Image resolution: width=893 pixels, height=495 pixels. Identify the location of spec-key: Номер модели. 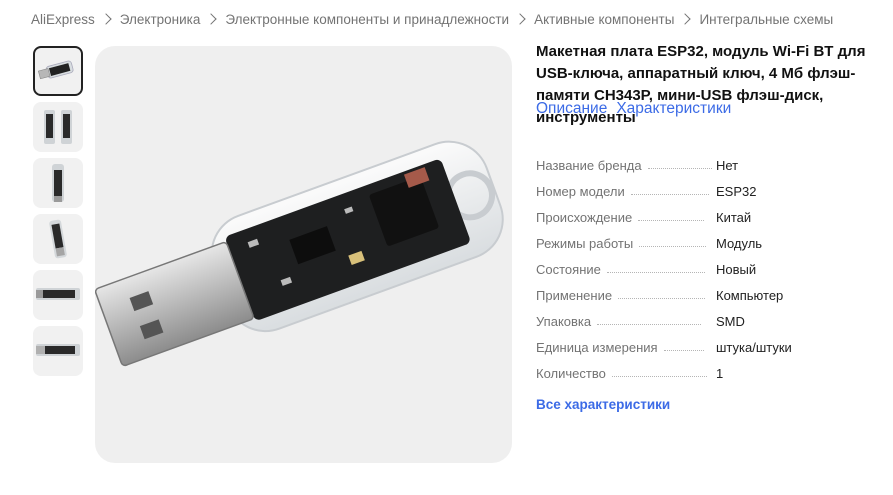
(580, 191).